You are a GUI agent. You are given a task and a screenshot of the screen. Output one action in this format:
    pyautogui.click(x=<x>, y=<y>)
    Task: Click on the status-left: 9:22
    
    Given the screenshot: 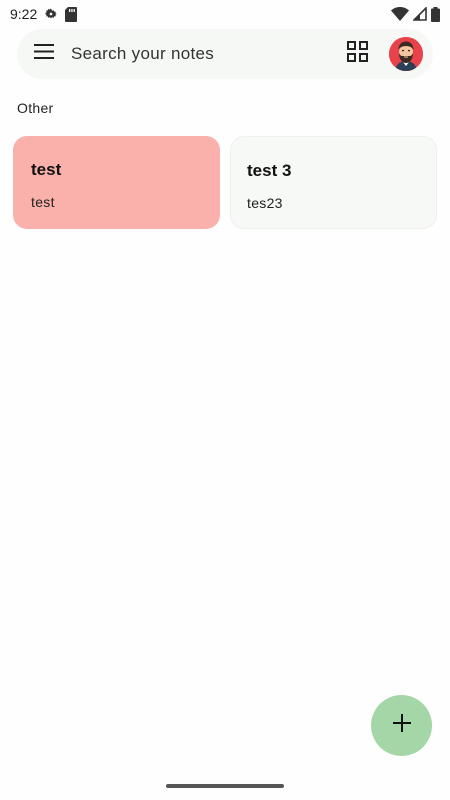 What is the action you would take?
    pyautogui.click(x=44, y=14)
    